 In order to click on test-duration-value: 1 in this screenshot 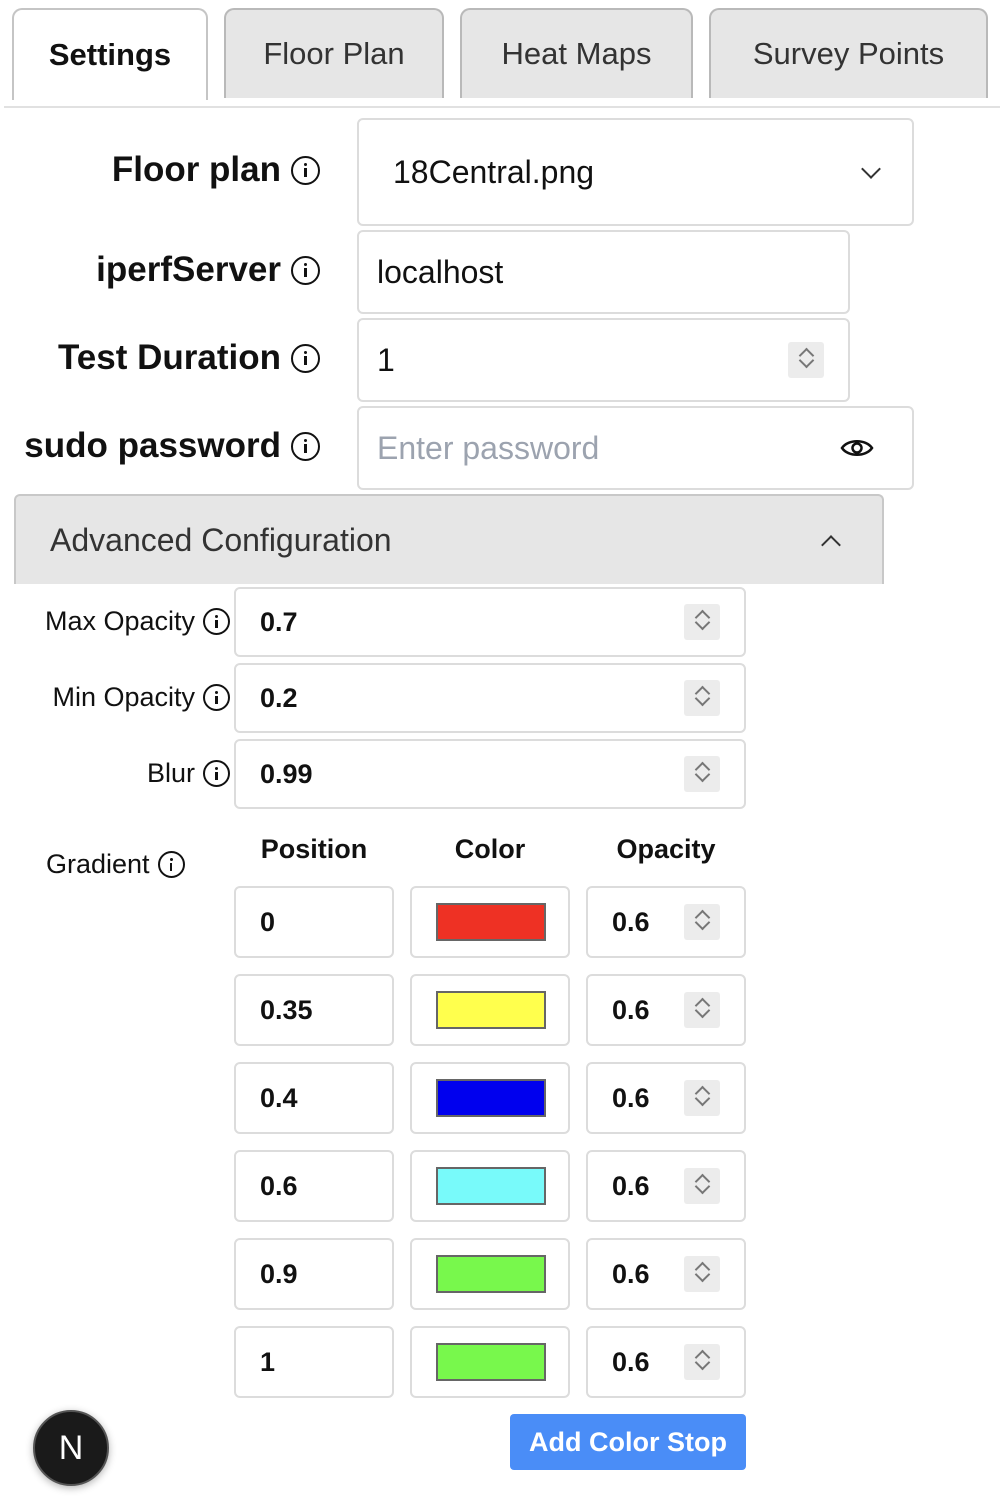, I will do `click(386, 359)`.